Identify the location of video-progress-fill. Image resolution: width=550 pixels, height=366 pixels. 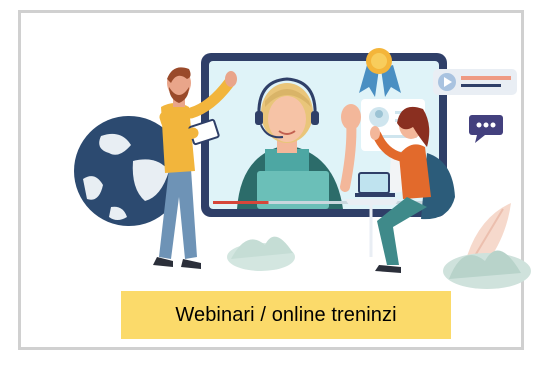
(241, 202).